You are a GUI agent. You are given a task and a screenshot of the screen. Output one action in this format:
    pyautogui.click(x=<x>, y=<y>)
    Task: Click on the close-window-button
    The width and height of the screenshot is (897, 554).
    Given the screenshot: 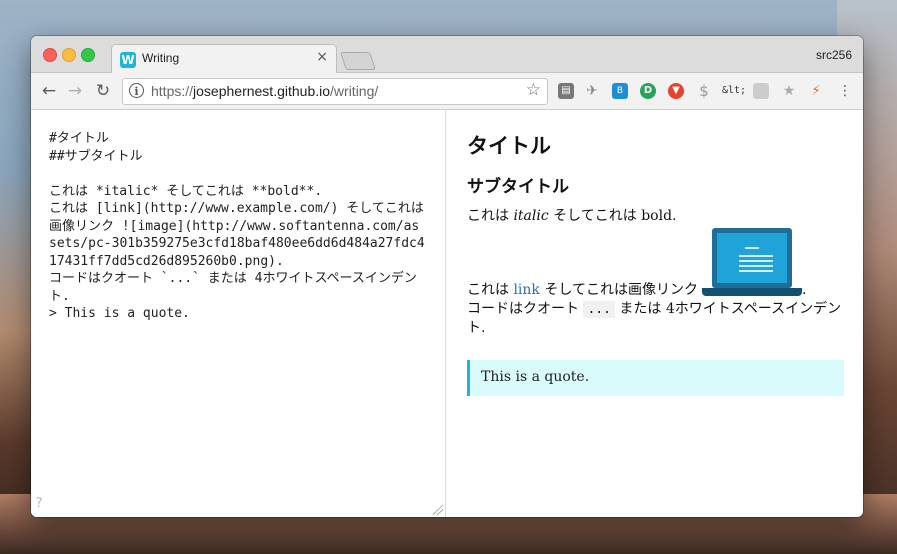 What is the action you would take?
    pyautogui.click(x=50, y=55)
    